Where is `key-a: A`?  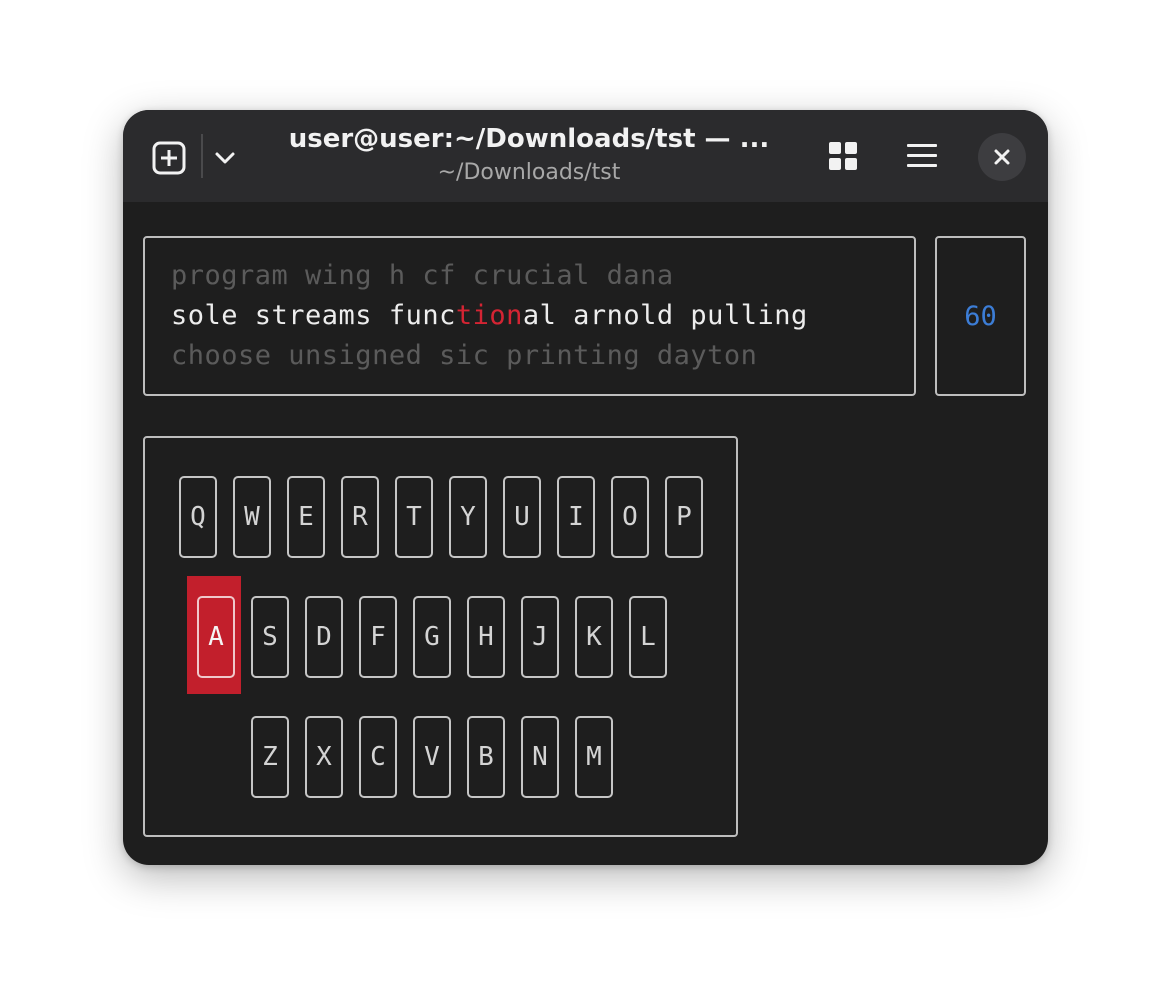
key-a: A is located at coordinates (216, 637).